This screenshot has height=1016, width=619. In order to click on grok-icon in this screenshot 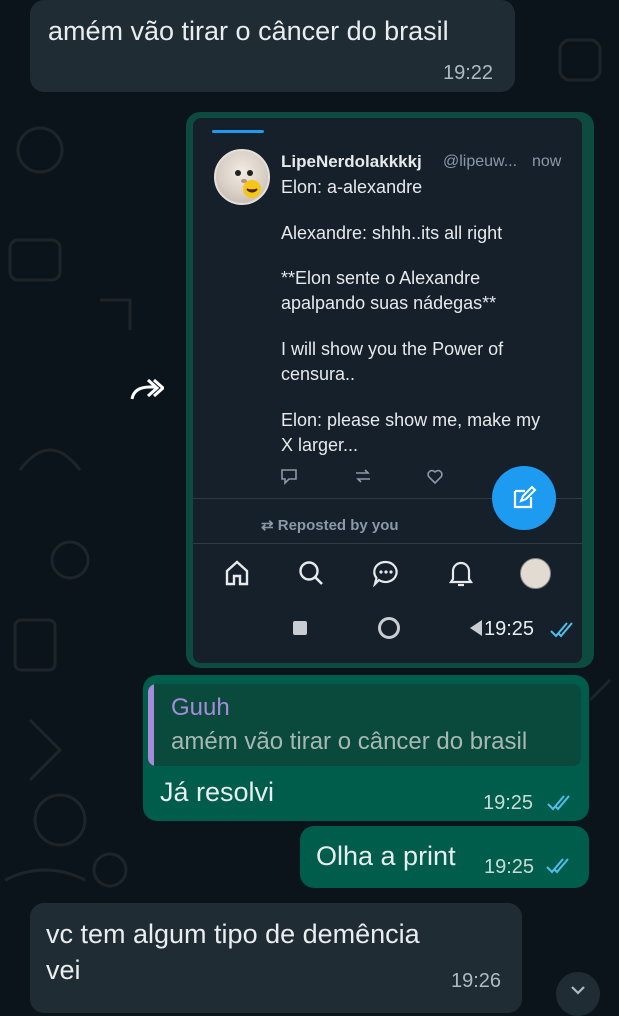, I will do `click(385, 573)`.